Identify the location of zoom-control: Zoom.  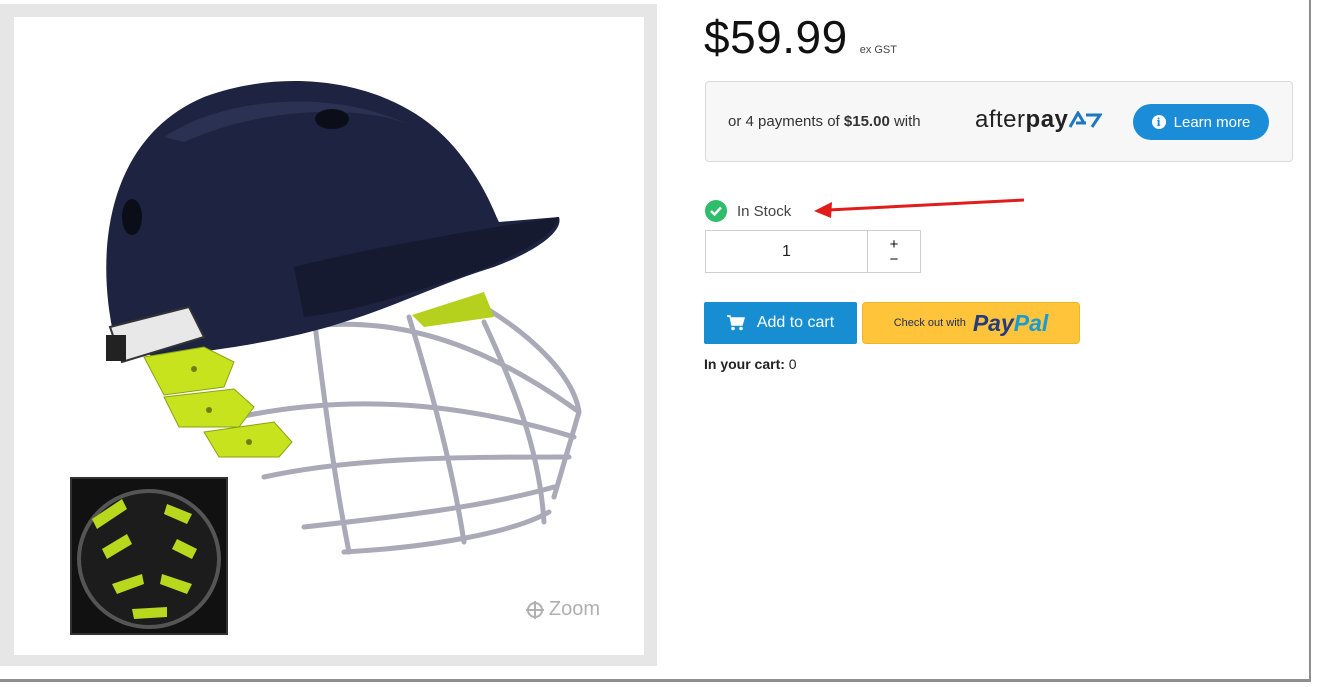
(562, 609).